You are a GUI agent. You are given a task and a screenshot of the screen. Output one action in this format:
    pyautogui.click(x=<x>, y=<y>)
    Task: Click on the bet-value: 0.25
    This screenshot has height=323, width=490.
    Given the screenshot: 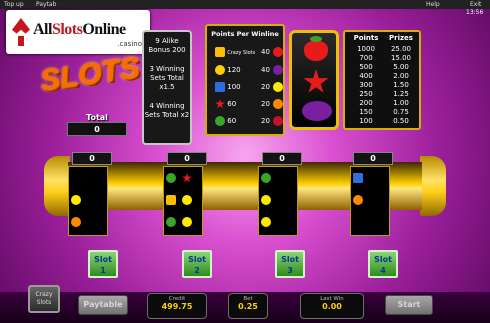 What is the action you would take?
    pyautogui.click(x=248, y=306)
    